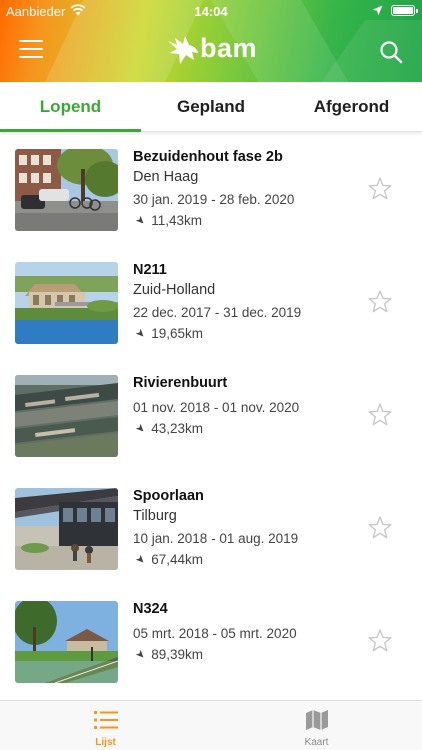  I want to click on project-distance: ➤ 89,39km, so click(167, 655).